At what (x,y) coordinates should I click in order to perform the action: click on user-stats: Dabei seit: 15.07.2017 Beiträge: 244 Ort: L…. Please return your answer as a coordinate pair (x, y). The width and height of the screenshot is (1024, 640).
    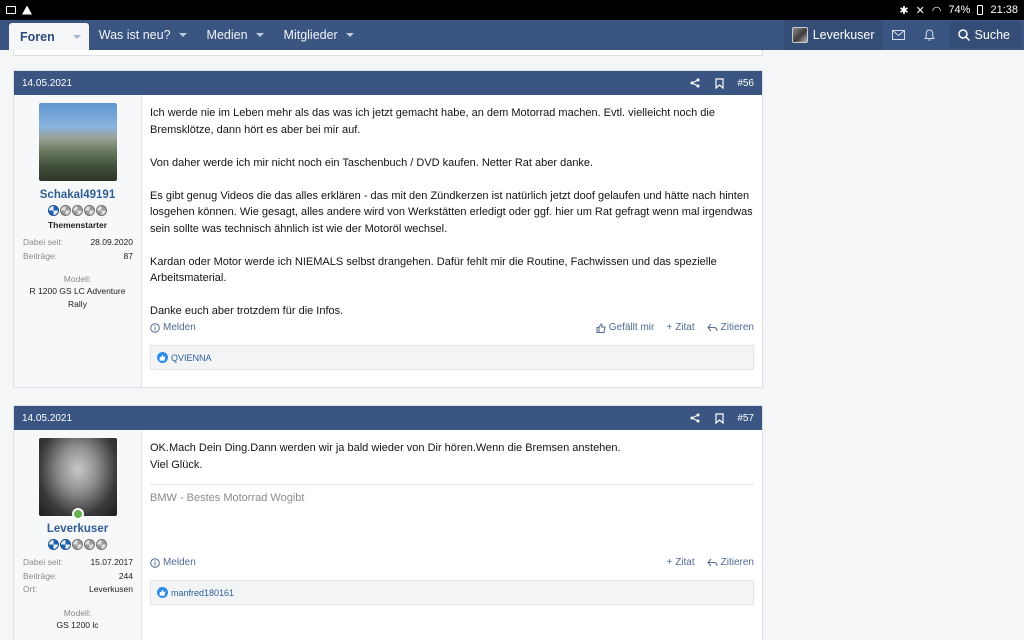
    Looking at the image, I should click on (78, 576).